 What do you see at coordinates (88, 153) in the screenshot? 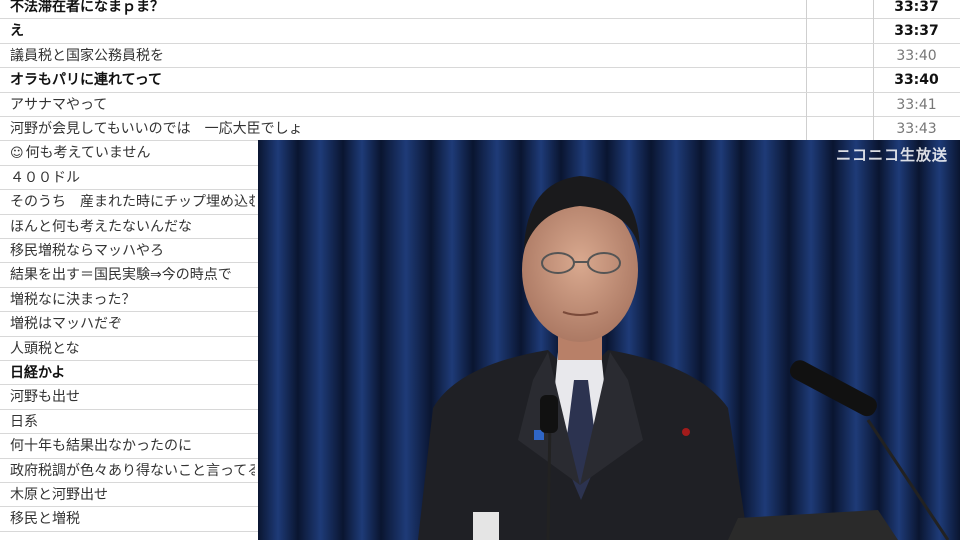
I see `comment-body: 何も考えていません` at bounding box center [88, 153].